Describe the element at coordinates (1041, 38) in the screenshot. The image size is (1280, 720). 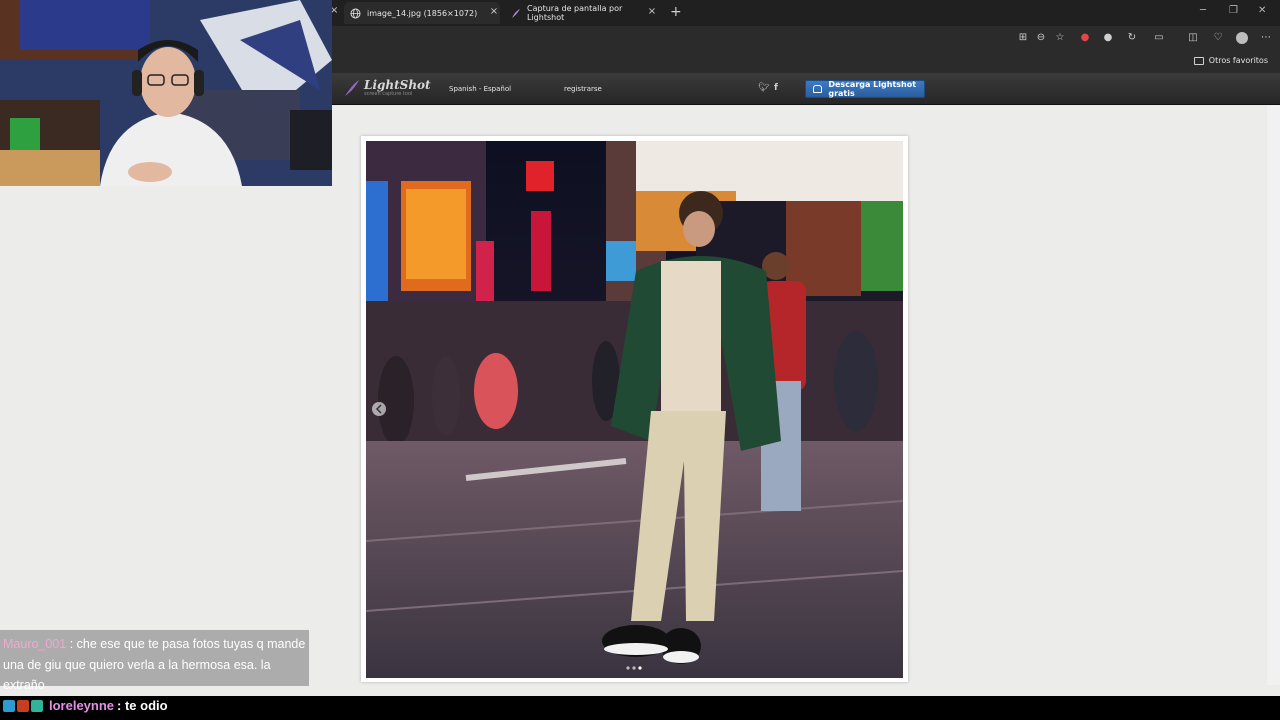
I see `zoom-icon: ⊖` at that location.